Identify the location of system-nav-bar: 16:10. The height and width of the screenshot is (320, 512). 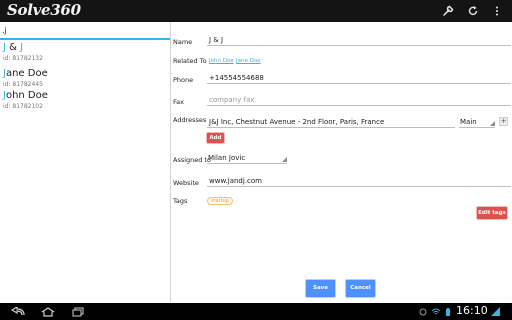
(256, 311).